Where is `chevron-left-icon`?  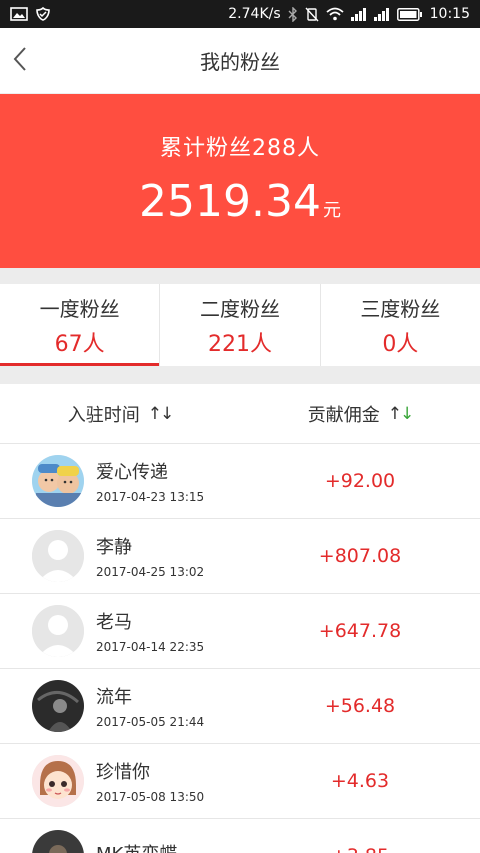
chevron-left-icon is located at coordinates (20, 61).